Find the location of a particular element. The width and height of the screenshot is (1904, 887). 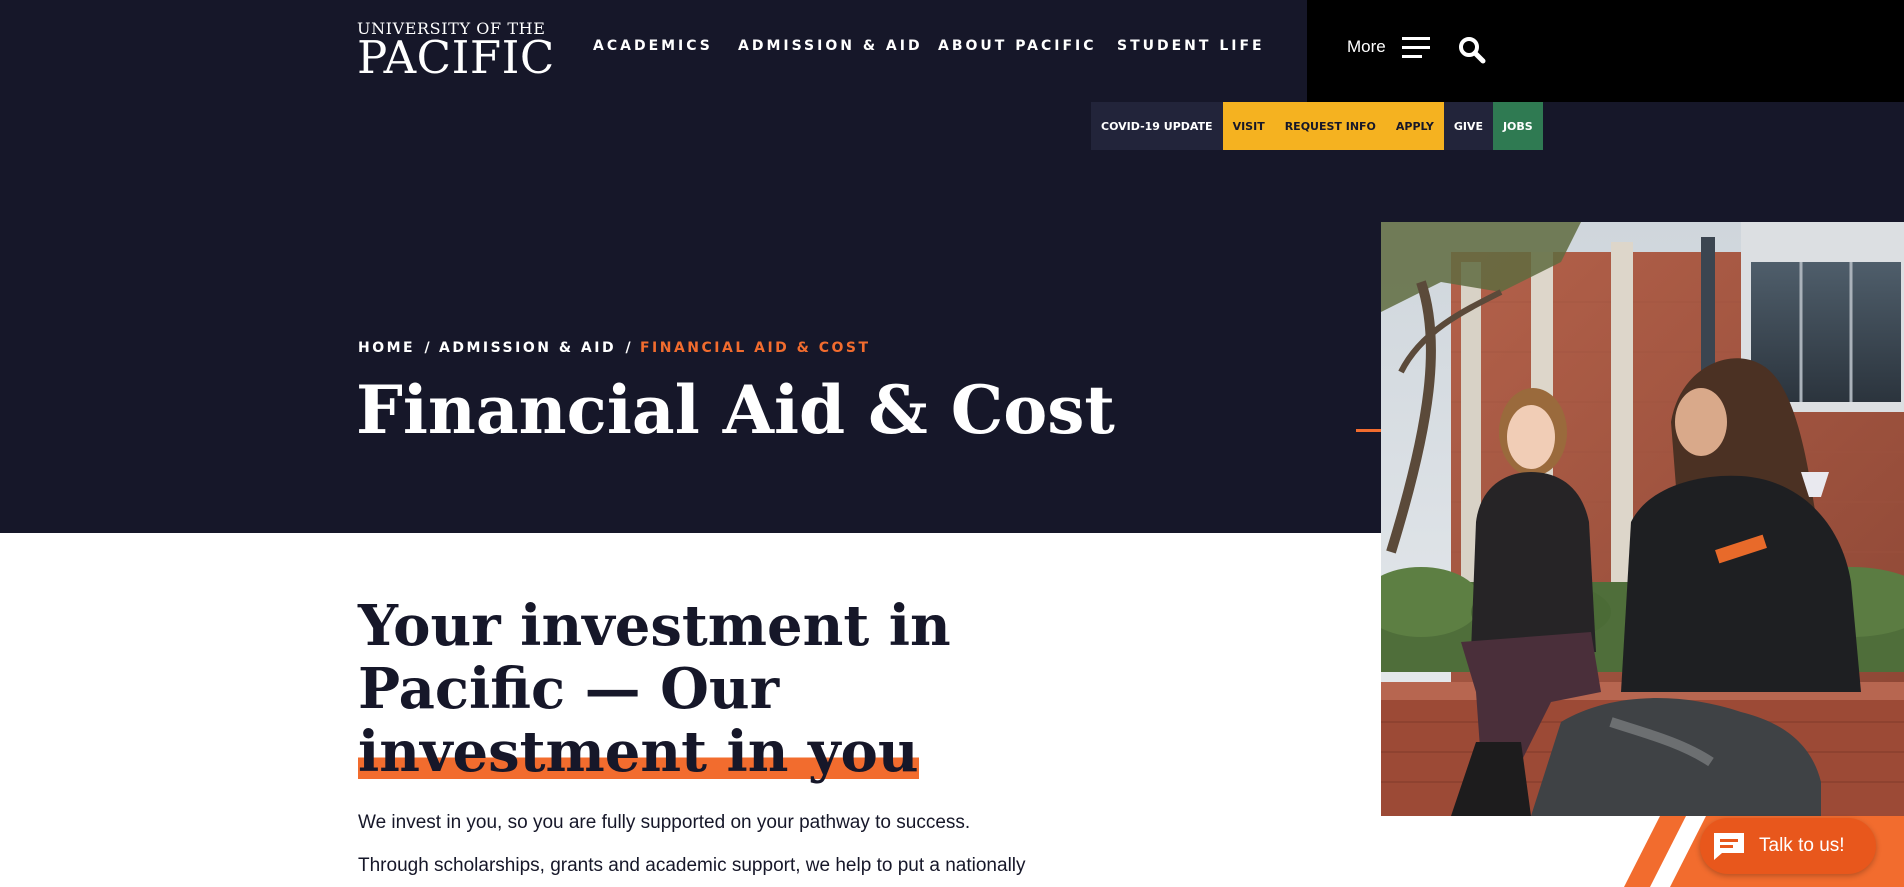

covid-update-link: COVID-19 UPDATE is located at coordinates (1157, 126).